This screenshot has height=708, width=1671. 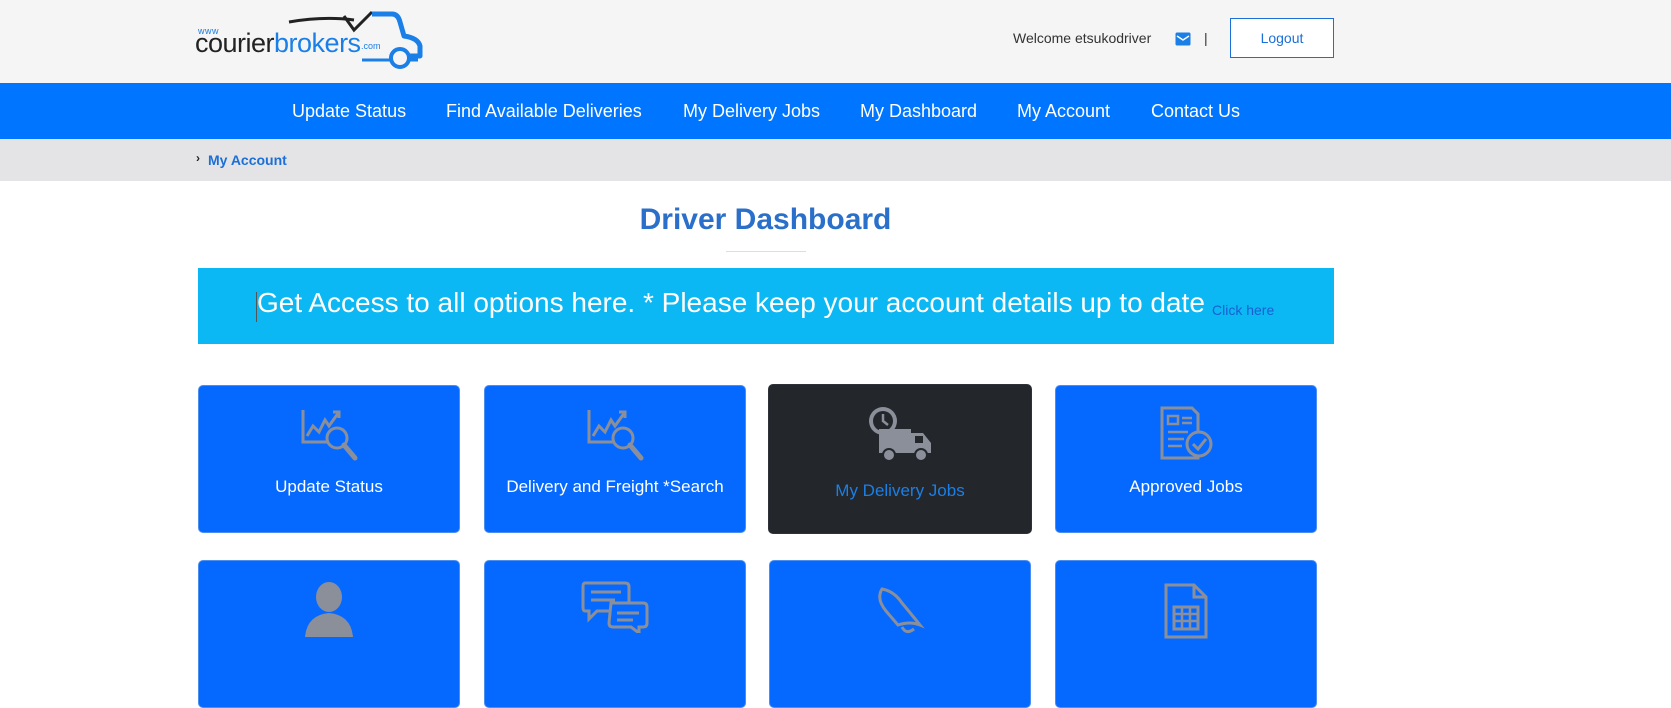 I want to click on breadcrumb-chevron-icon: ›, so click(x=198, y=158).